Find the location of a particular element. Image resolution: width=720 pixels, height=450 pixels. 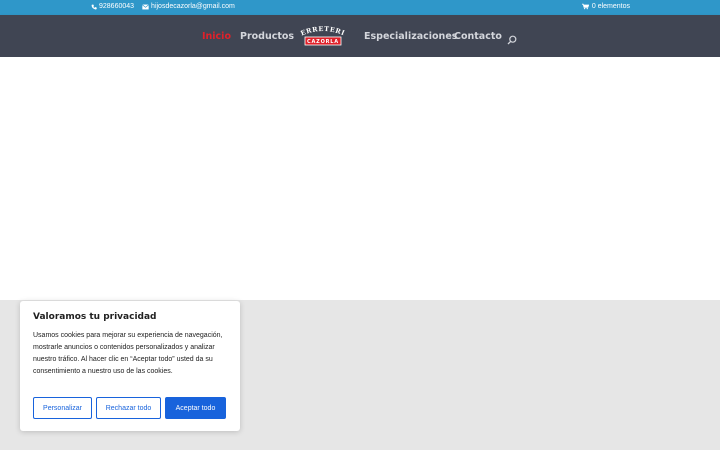

nav-item-especializaciones: Especializaciones is located at coordinates (410, 36).